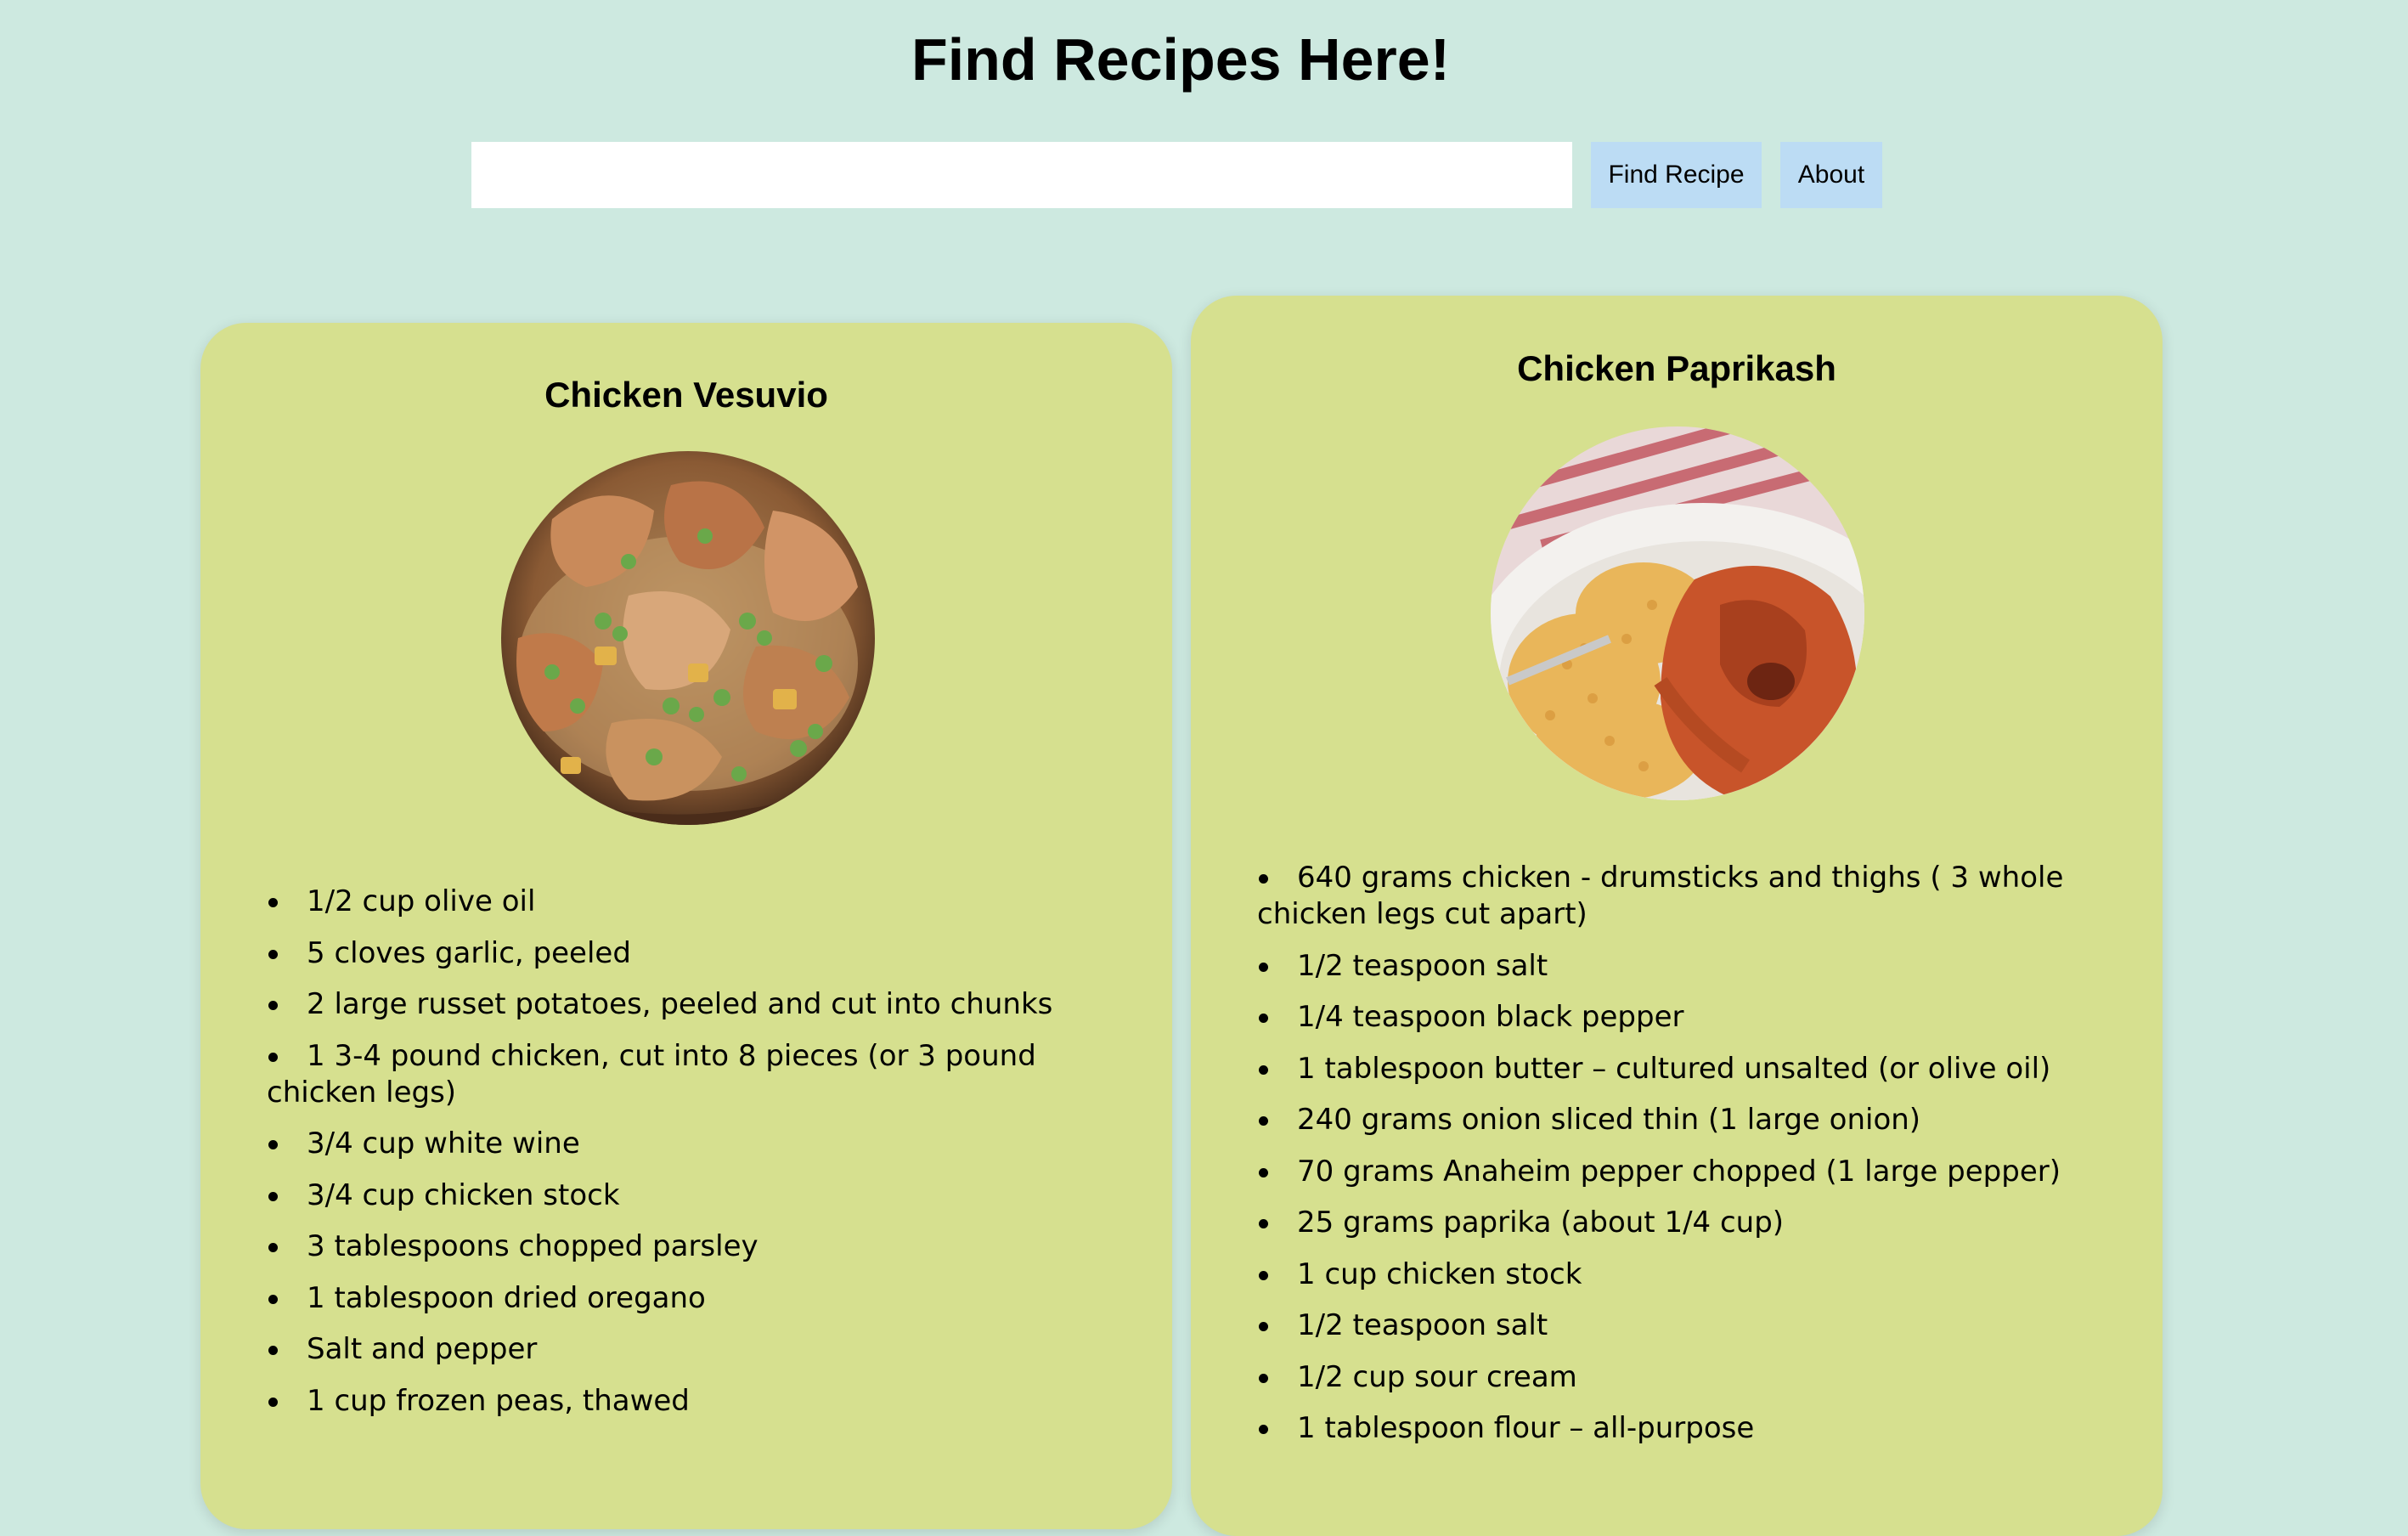  What do you see at coordinates (709, 953) in the screenshot?
I see `list-item: 5 cloves garlic, peeled` at bounding box center [709, 953].